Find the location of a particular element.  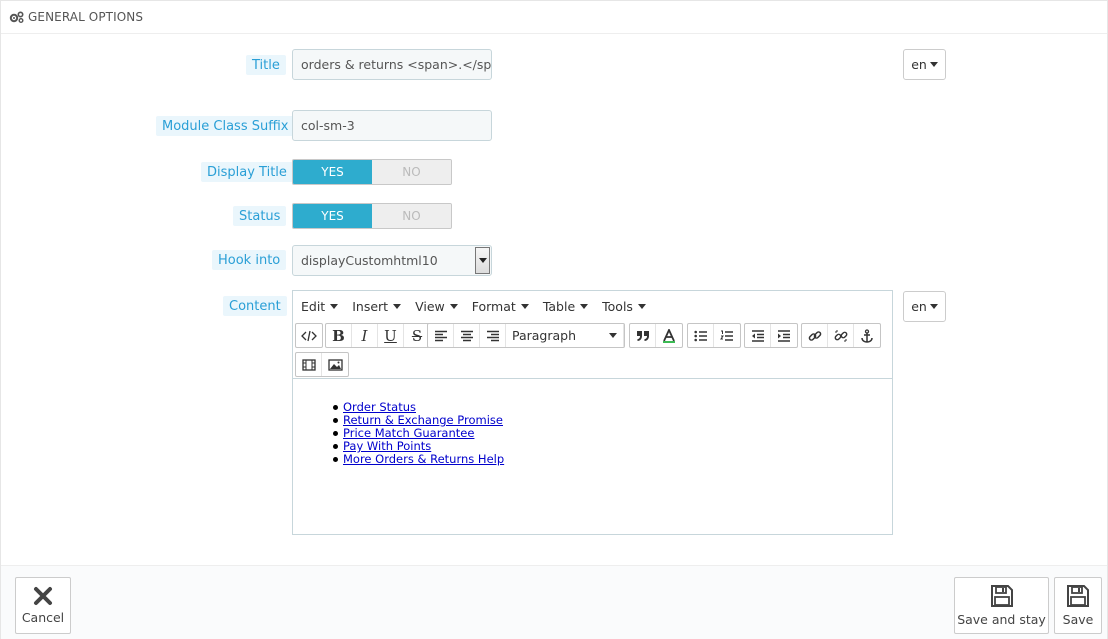

order-status-link: Order Status is located at coordinates (379, 407).